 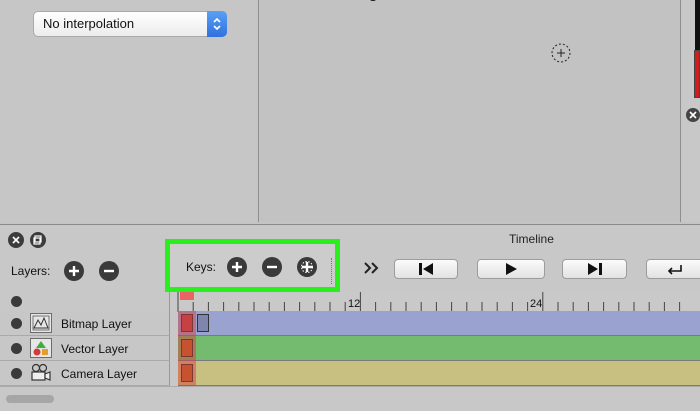 What do you see at coordinates (252, 265) in the screenshot?
I see `keys-highlight-box: Keys:` at bounding box center [252, 265].